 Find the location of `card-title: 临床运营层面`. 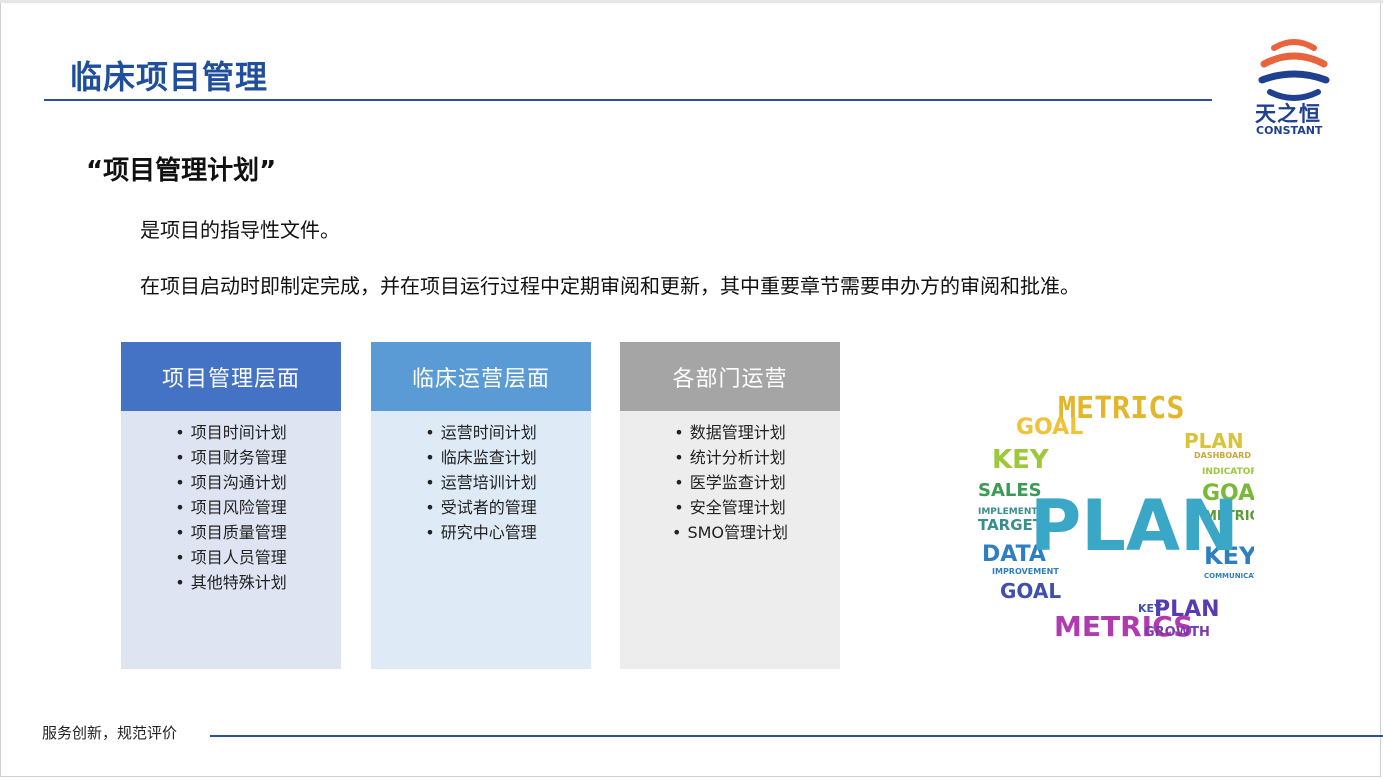

card-title: 临床运营层面 is located at coordinates (481, 376).